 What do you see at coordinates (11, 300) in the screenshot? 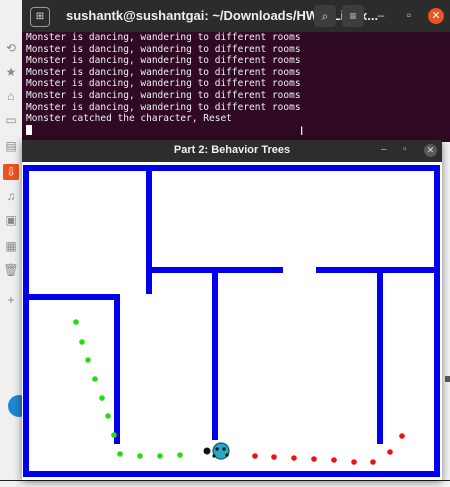
I see `add-location-icon: +` at bounding box center [11, 300].